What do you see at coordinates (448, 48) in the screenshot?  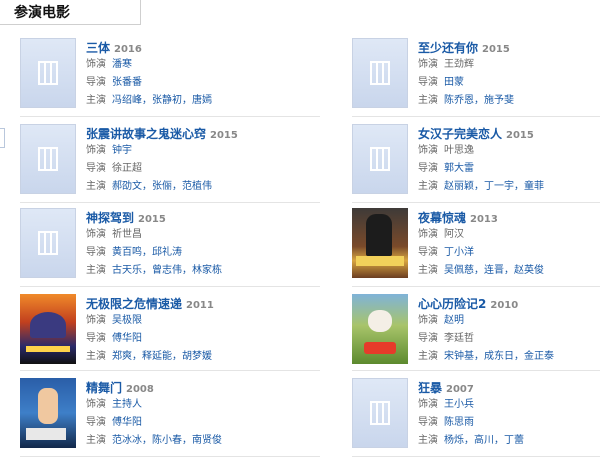 I see `film-title-link: 至少还有你` at bounding box center [448, 48].